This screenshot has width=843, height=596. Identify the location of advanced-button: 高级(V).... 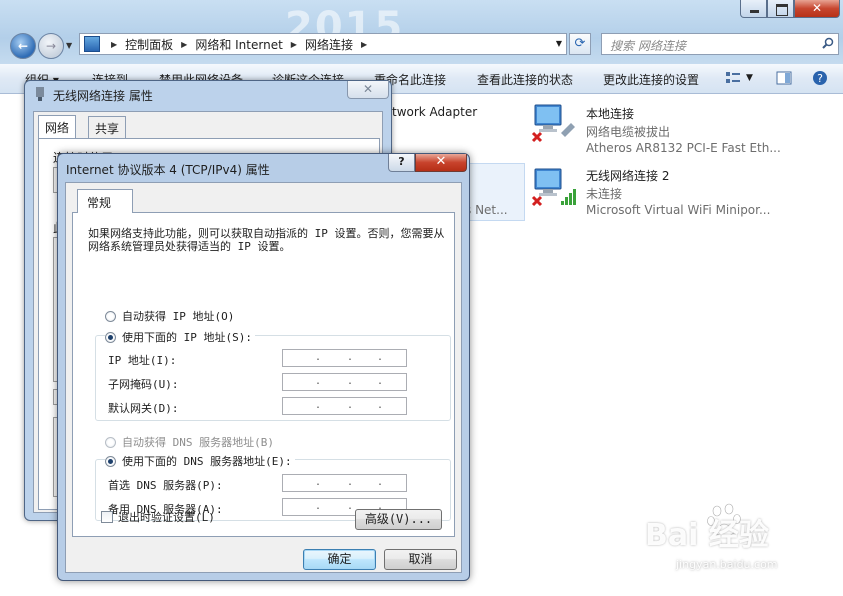
(398, 519).